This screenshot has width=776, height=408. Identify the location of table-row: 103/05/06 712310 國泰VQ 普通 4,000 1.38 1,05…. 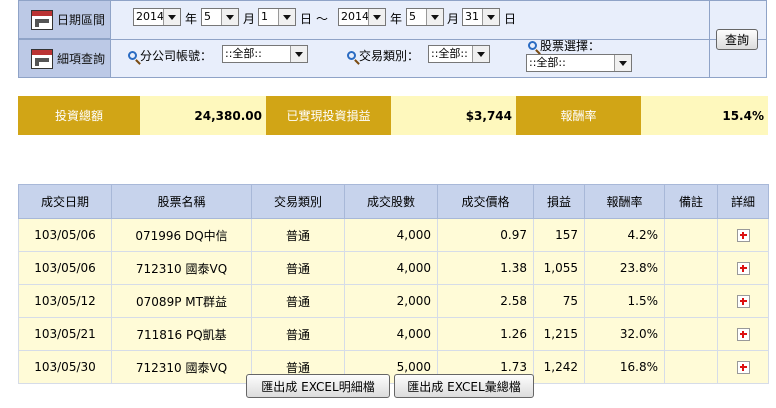
(393, 268).